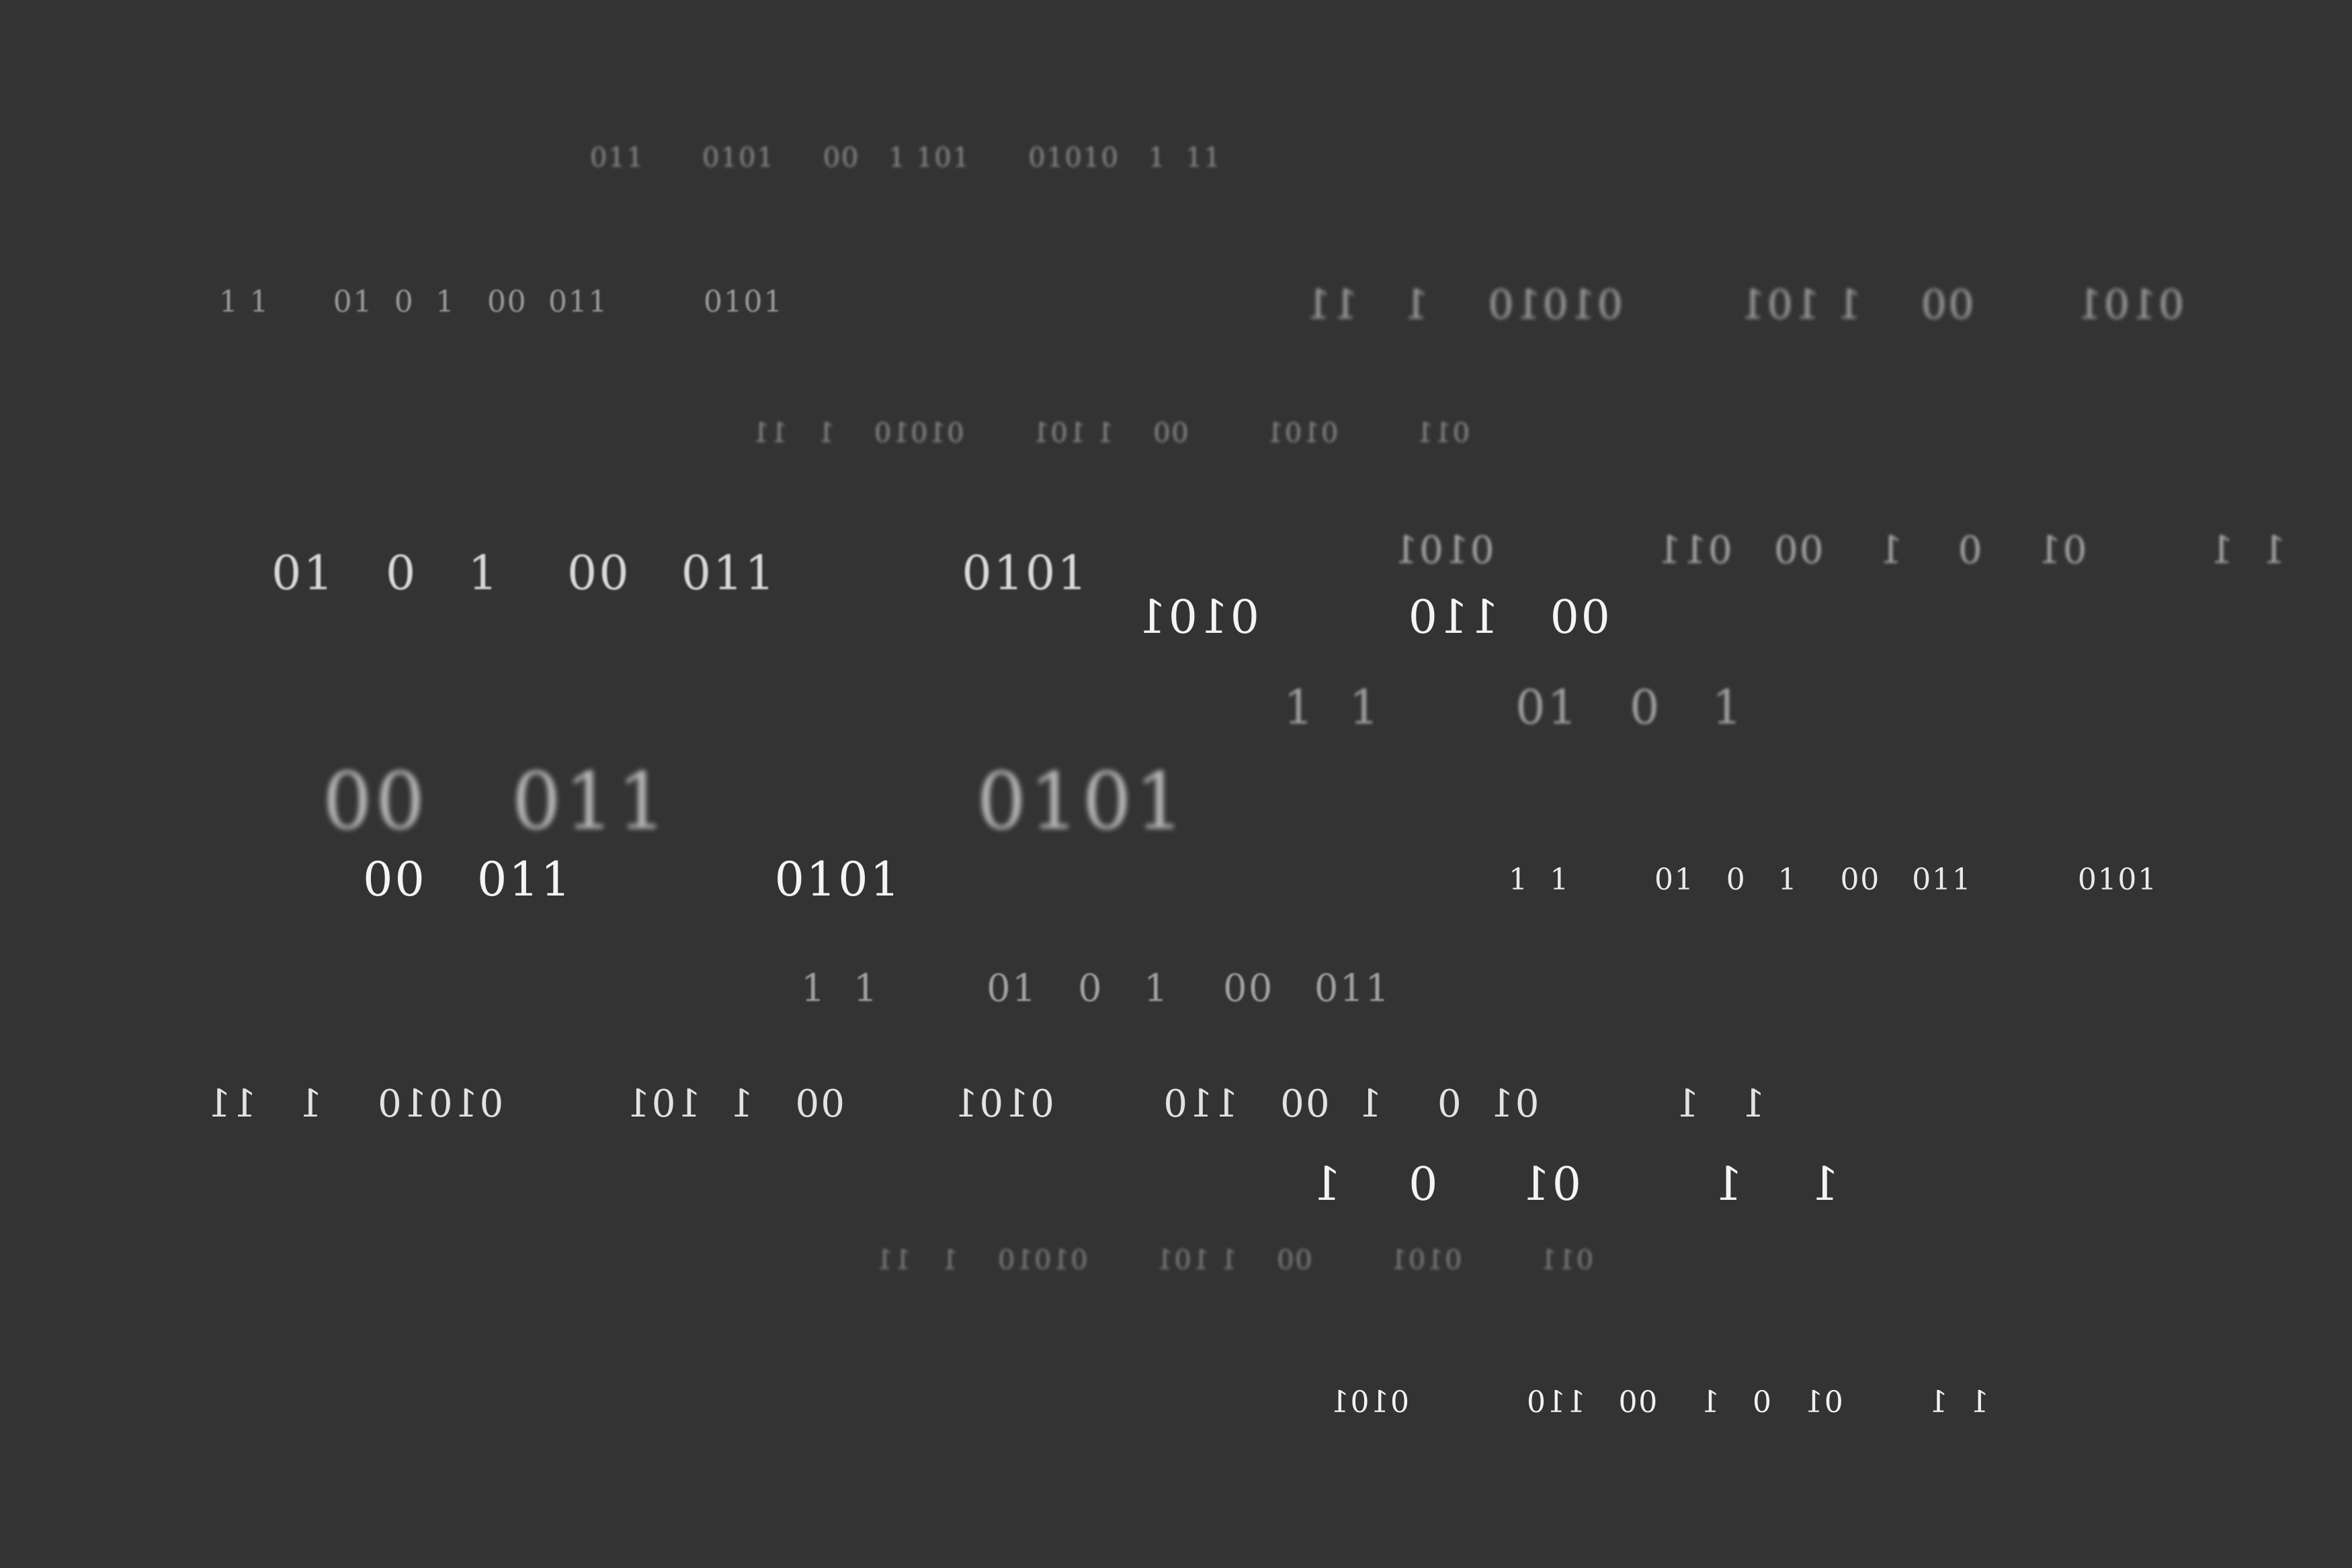 This screenshot has width=2352, height=1568. What do you see at coordinates (756, 801) in the screenshot?
I see `binary-row-9: 00 011 0101` at bounding box center [756, 801].